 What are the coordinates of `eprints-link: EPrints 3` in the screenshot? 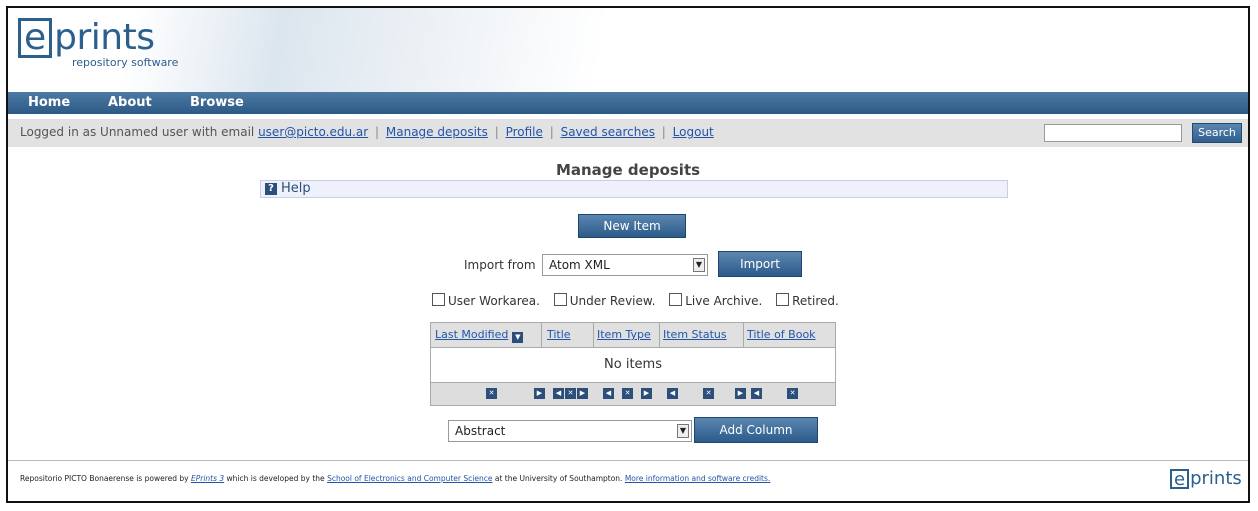 It's located at (207, 478).